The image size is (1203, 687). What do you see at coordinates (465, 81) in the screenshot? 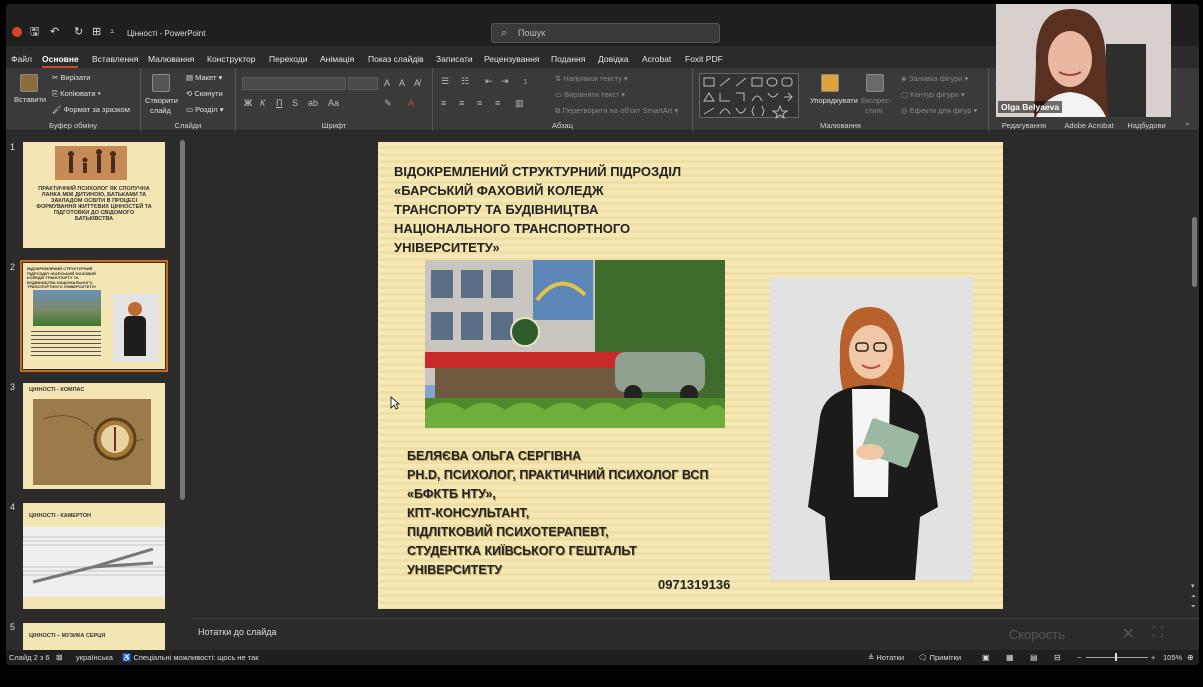
I see `numbering-icon: ☷` at bounding box center [465, 81].